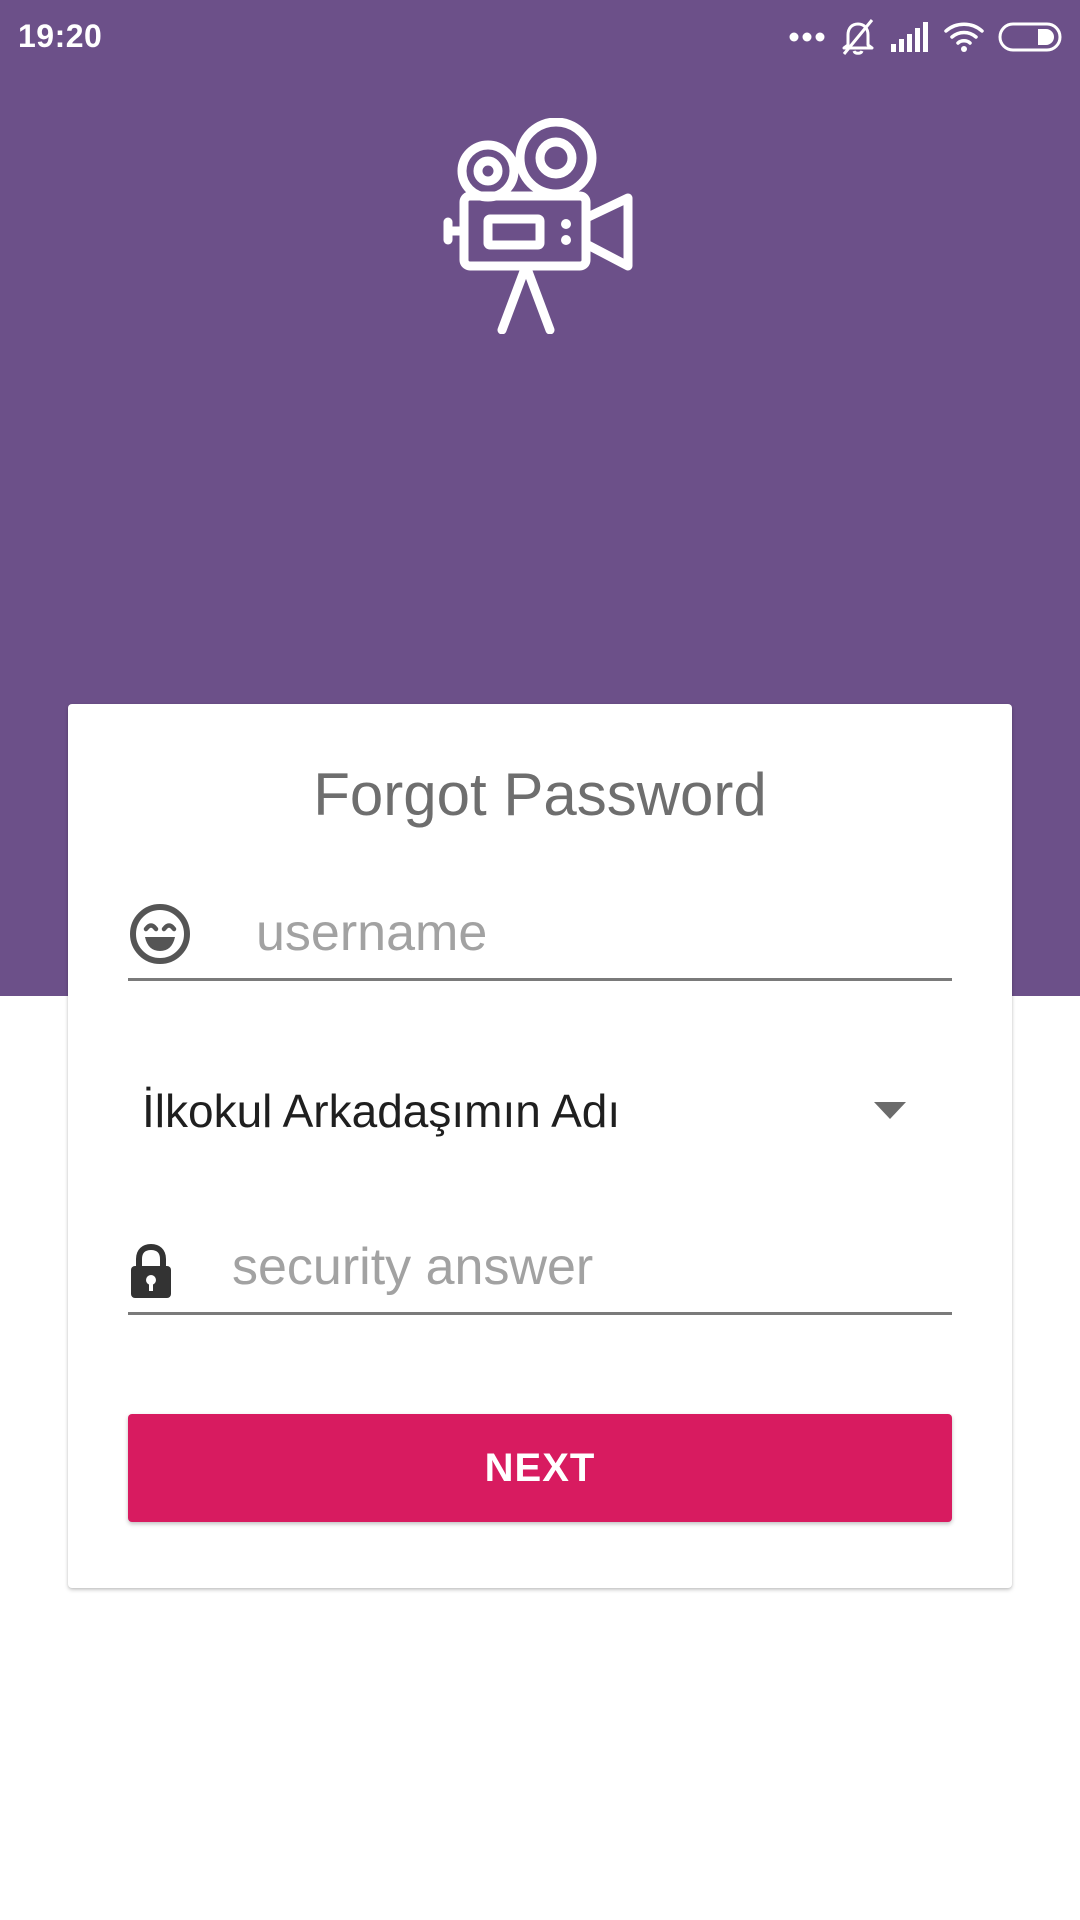  I want to click on wifi-icon, so click(964, 37).